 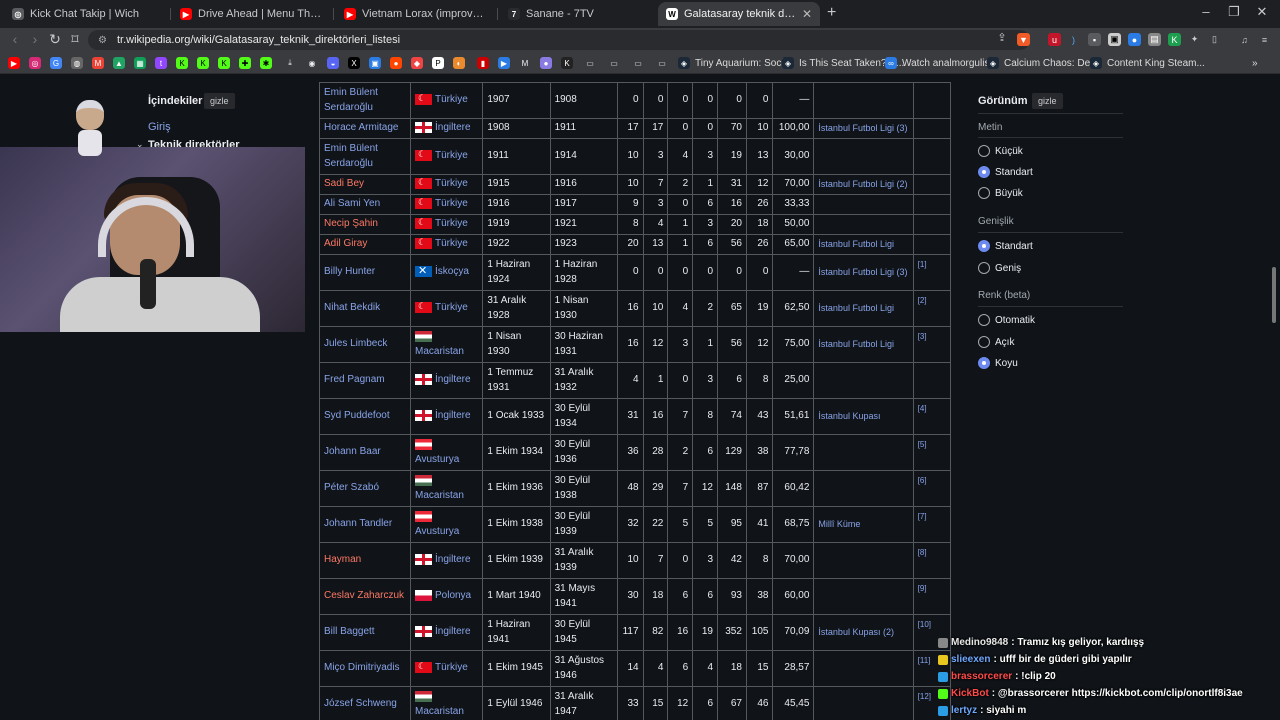 What do you see at coordinates (55, 39) in the screenshot?
I see `reload-button: ↻` at bounding box center [55, 39].